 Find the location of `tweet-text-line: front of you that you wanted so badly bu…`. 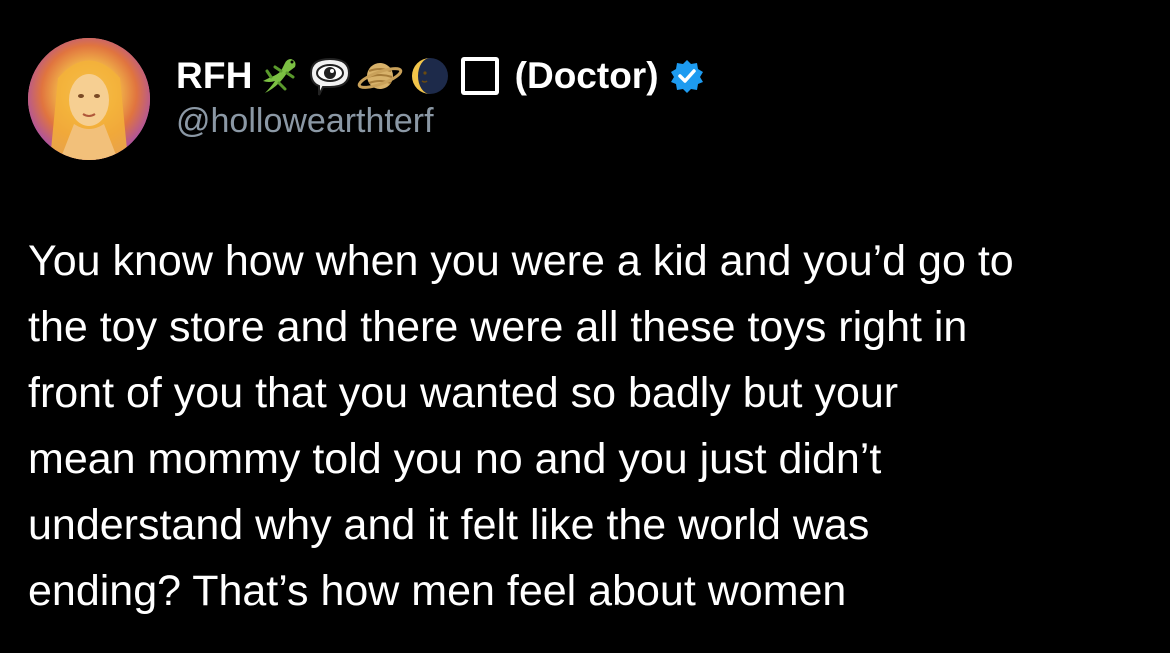

tweet-text-line: front of you that you wanted so badly bu… is located at coordinates (463, 393).